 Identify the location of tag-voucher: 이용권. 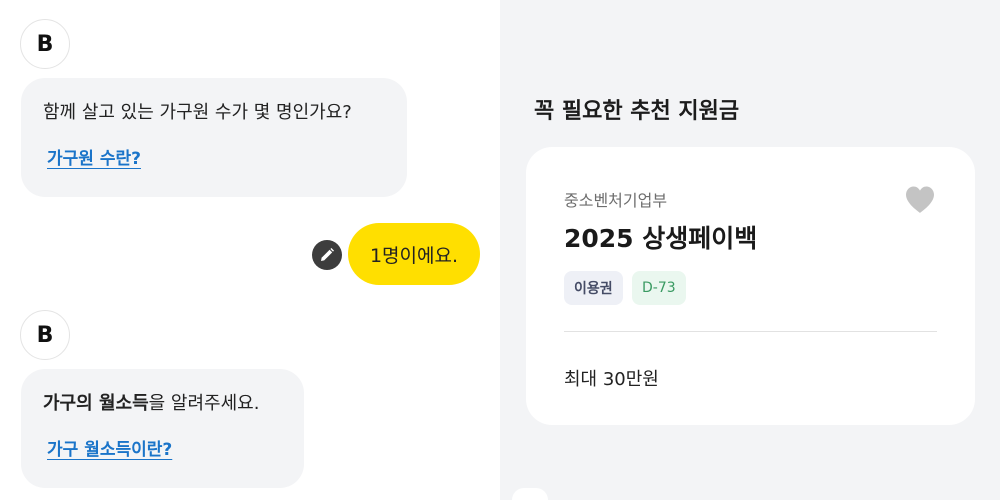
(593, 288).